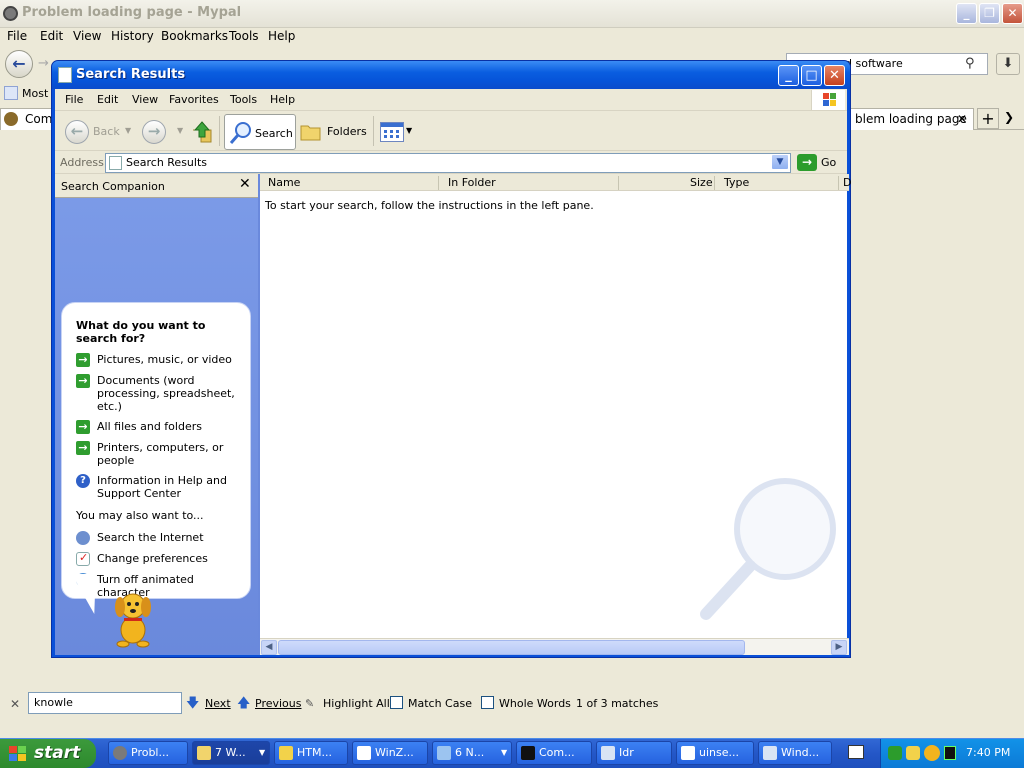 Image resolution: width=1024 pixels, height=768 pixels. I want to click on forward-dropdown-icon: ▼, so click(180, 130).